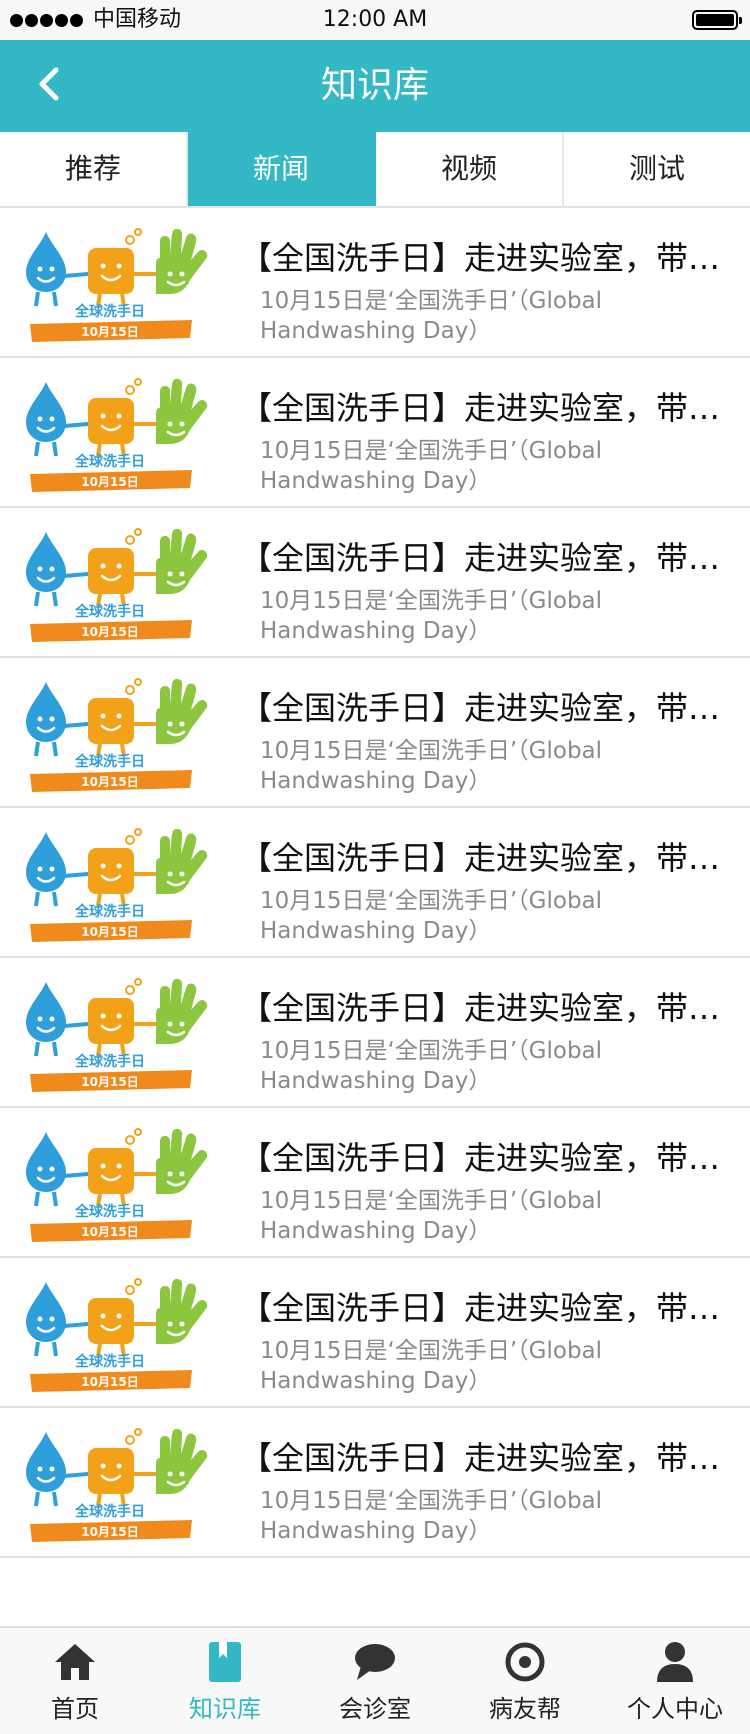 The width and height of the screenshot is (750, 1734). I want to click on chat-bubble-icon, so click(375, 1662).